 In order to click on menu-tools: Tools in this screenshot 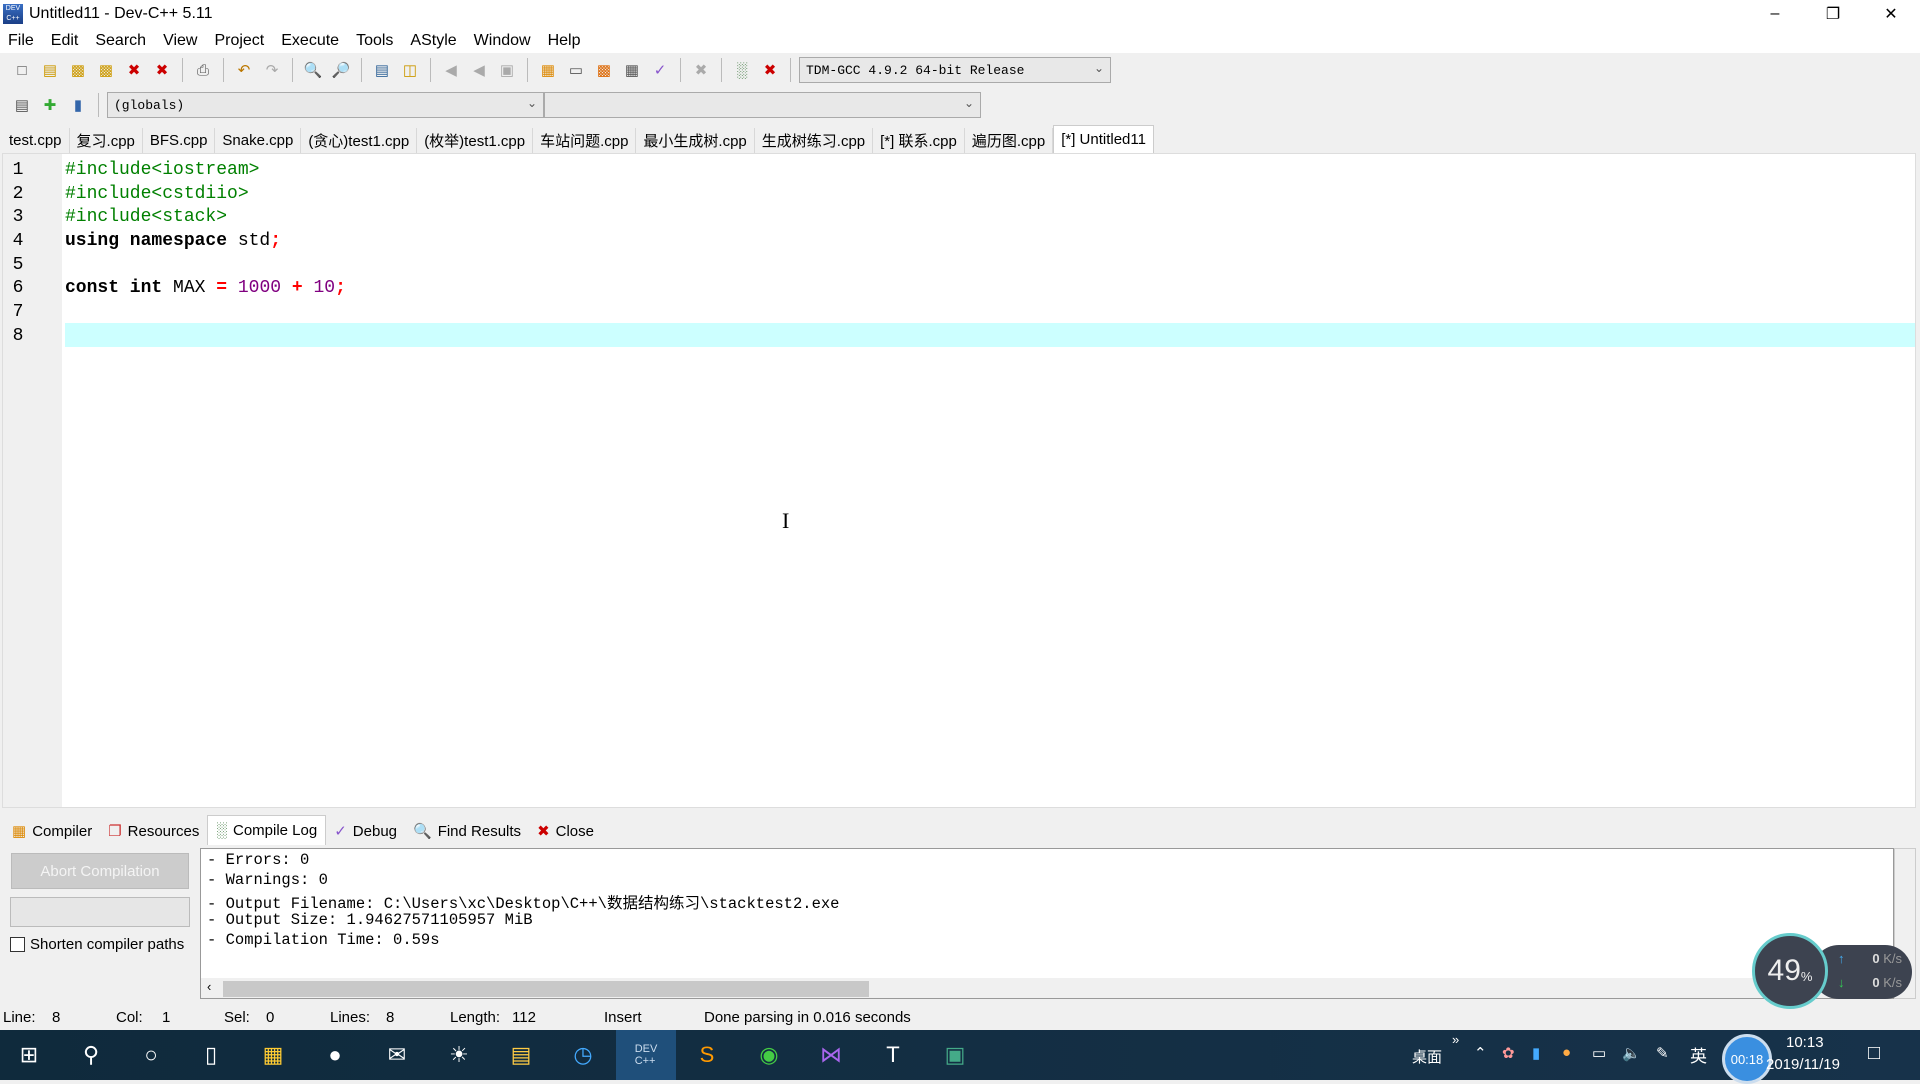, I will do `click(374, 41)`.